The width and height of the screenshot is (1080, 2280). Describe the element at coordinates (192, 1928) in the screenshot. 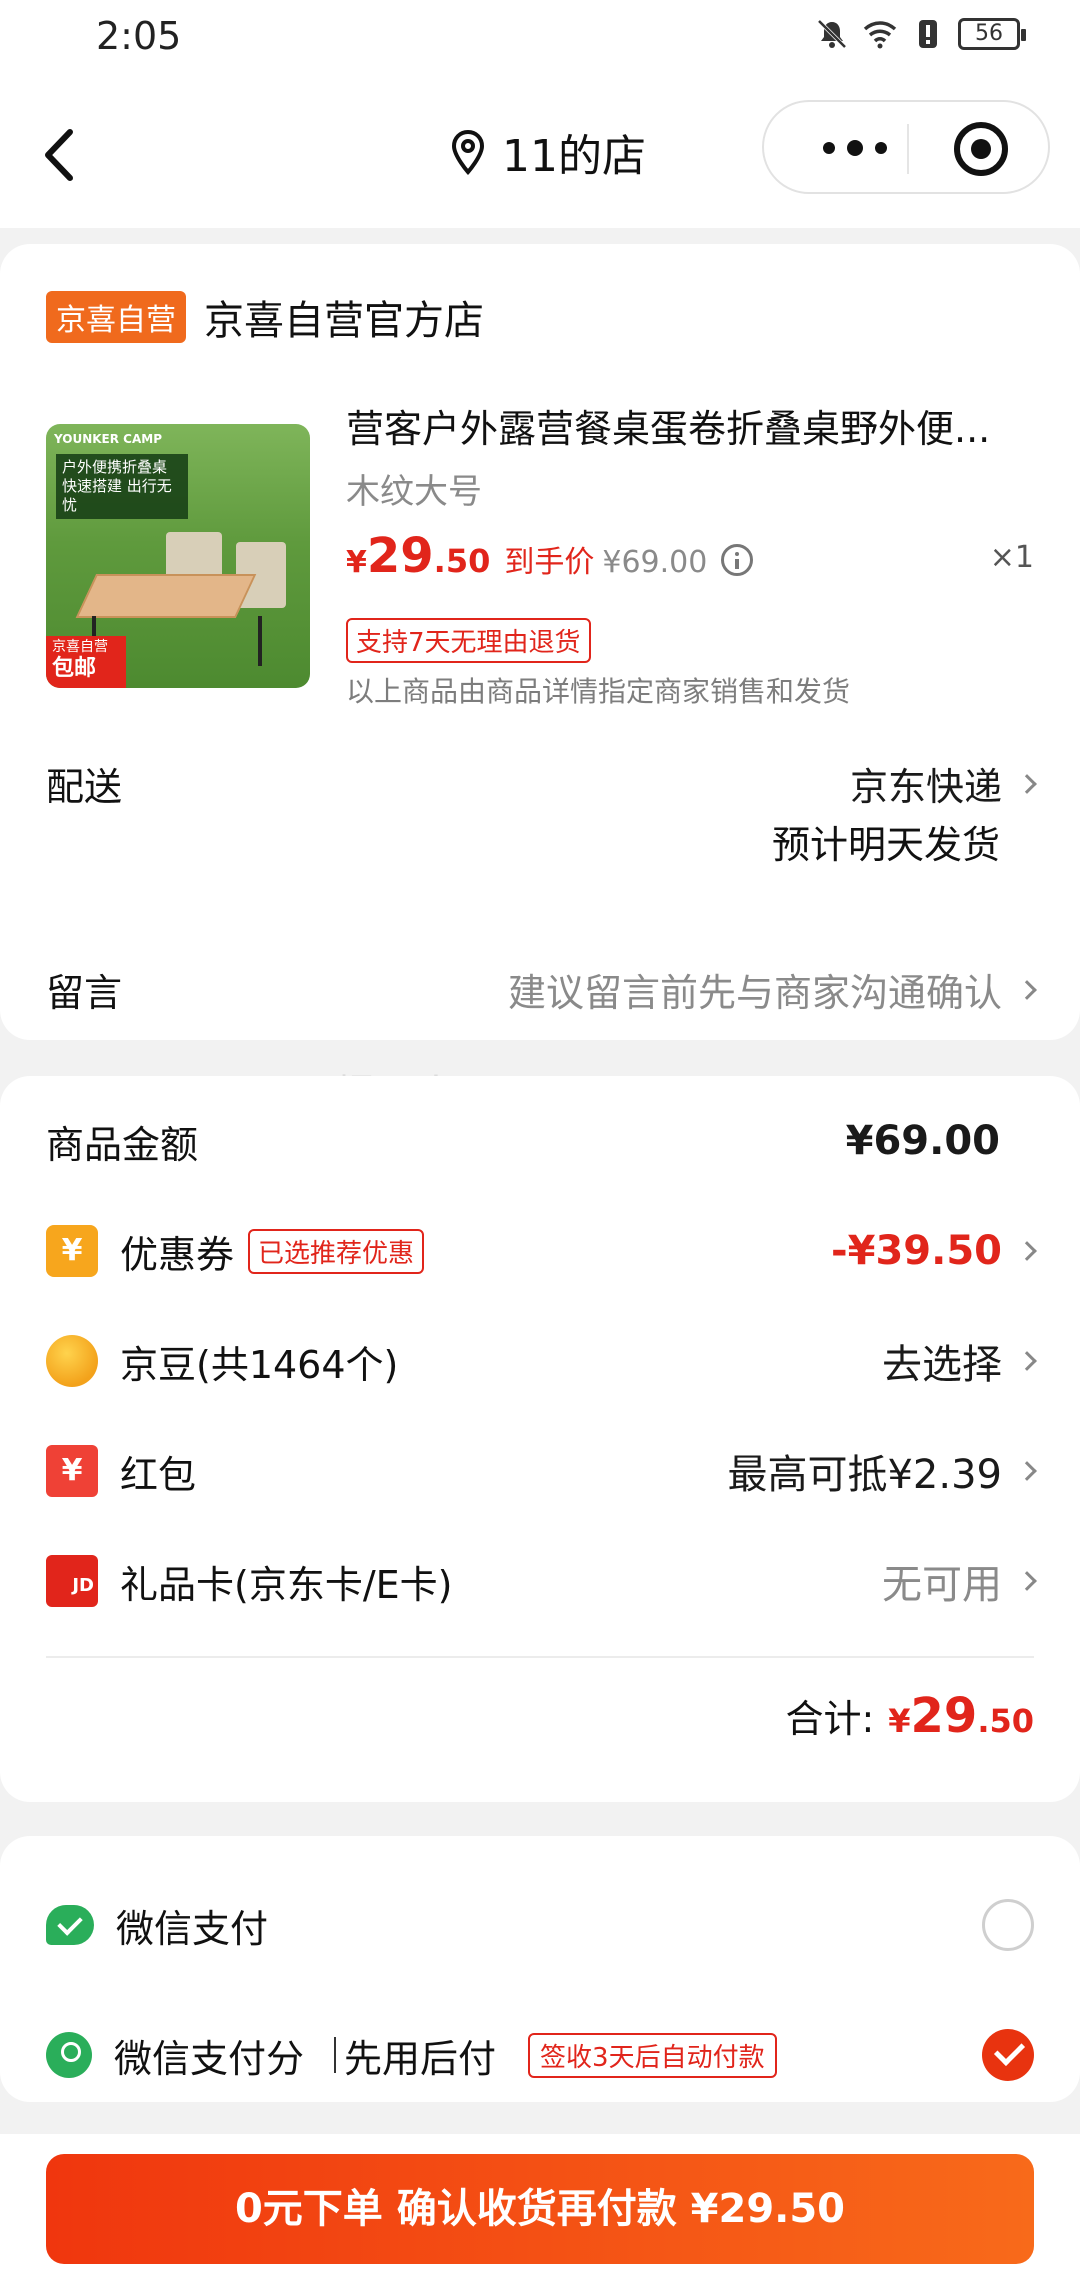

I see `wechat-pay-label: 微信支付` at that location.